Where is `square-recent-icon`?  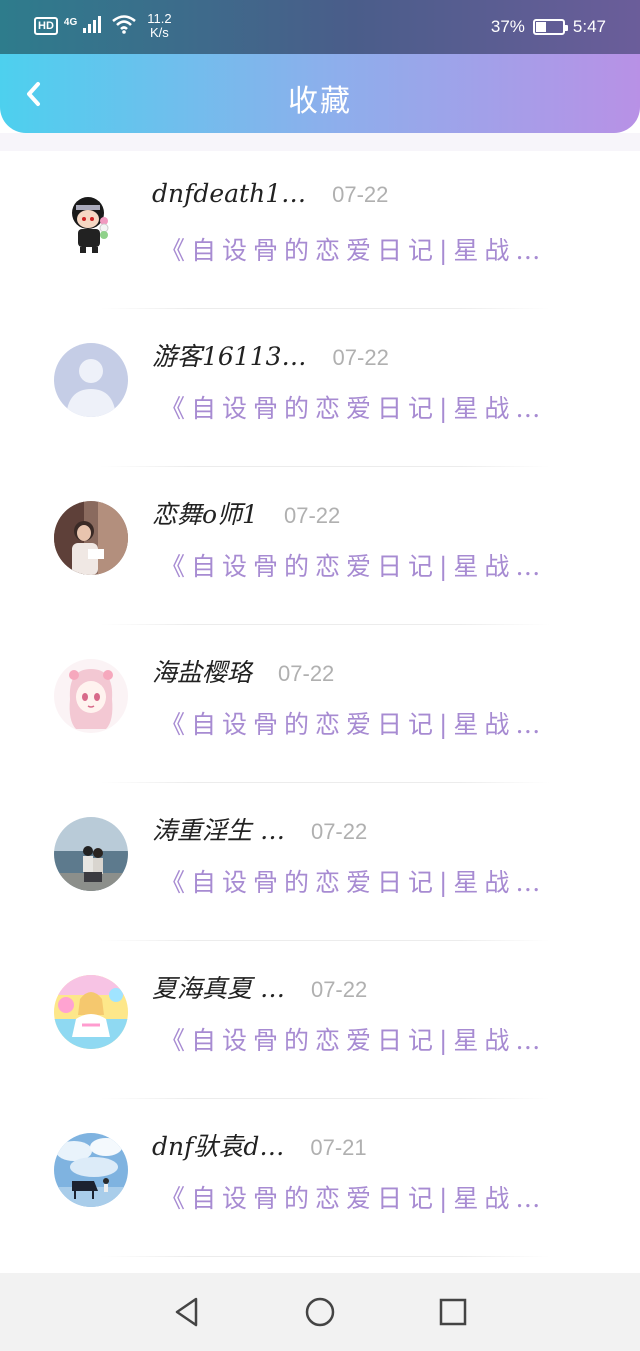
square-recent-icon is located at coordinates (453, 1312).